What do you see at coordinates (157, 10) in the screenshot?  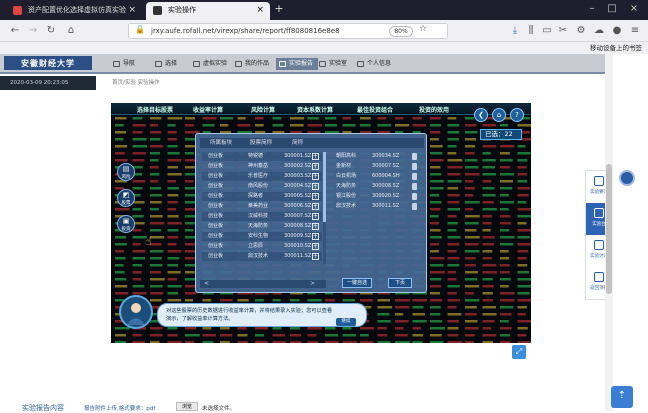 I see `site-favicon-icon` at bounding box center [157, 10].